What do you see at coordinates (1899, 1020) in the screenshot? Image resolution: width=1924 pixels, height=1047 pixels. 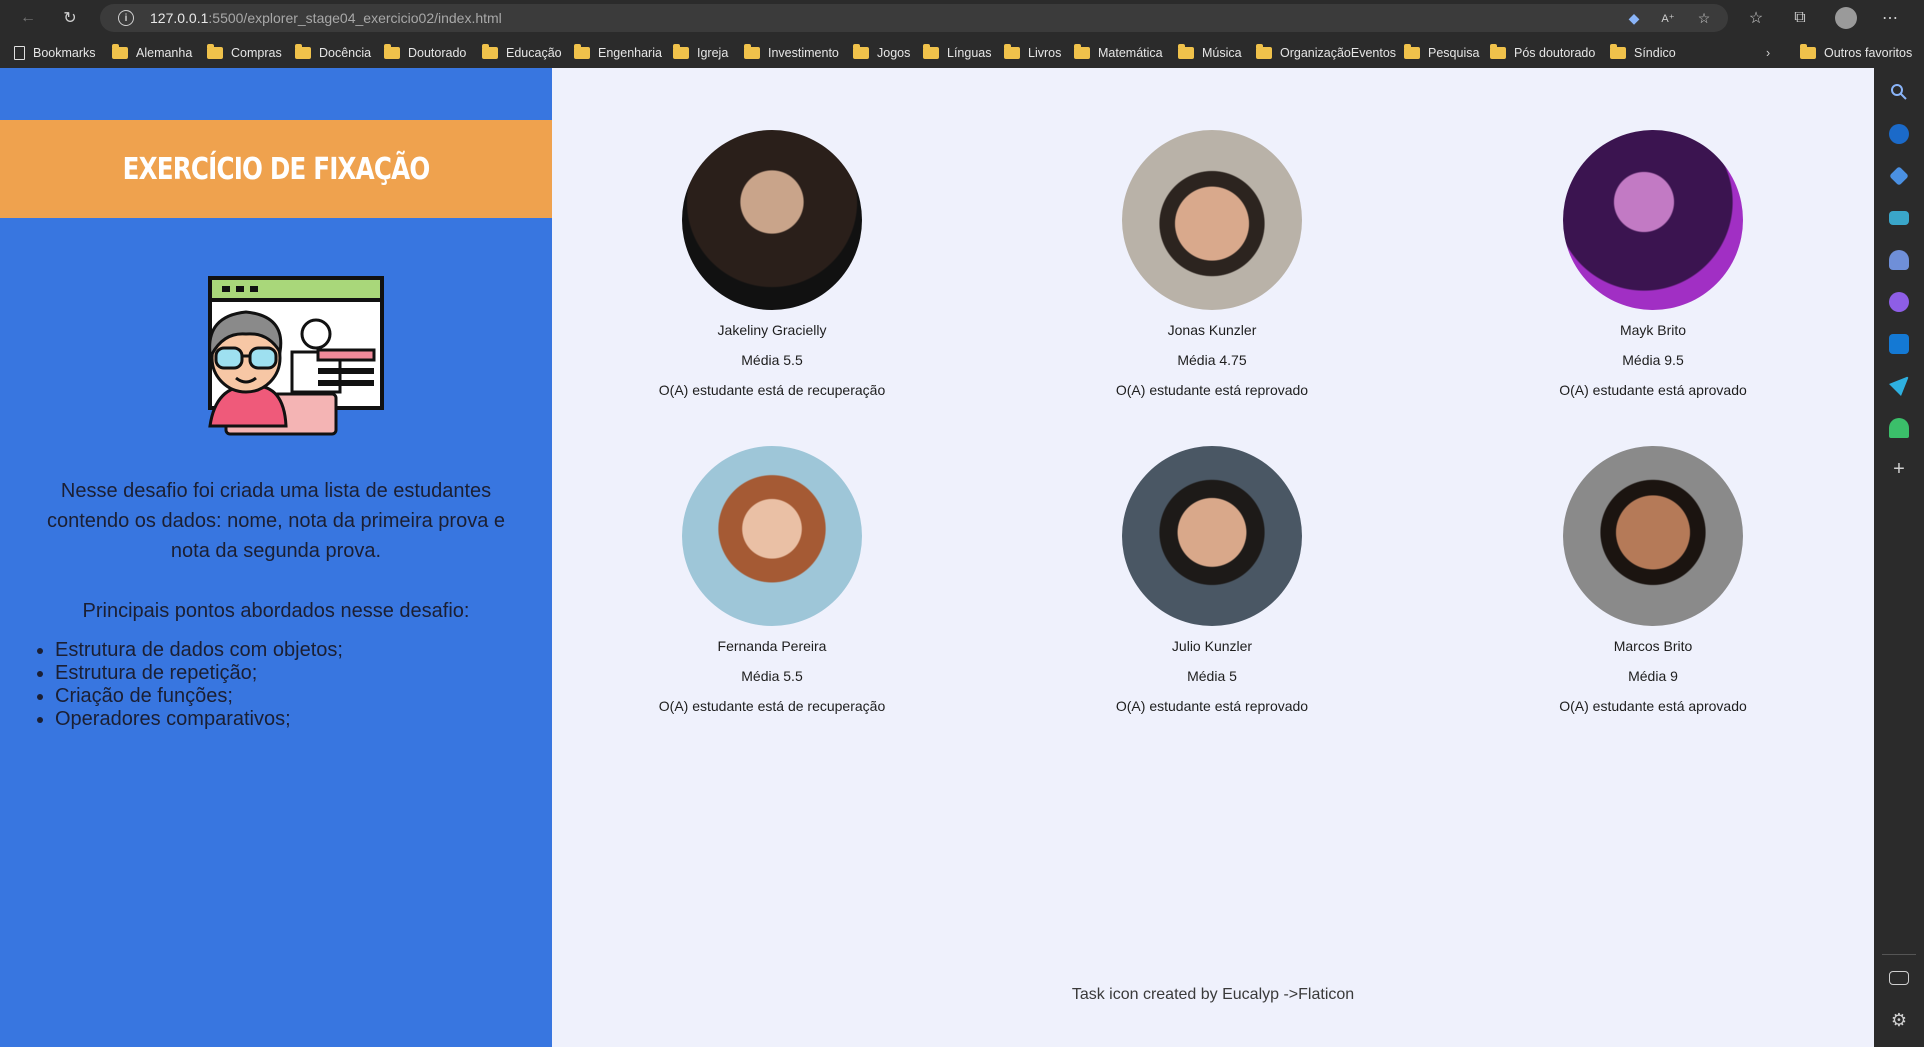 I see `settings-gear-icon: ⚙` at bounding box center [1899, 1020].